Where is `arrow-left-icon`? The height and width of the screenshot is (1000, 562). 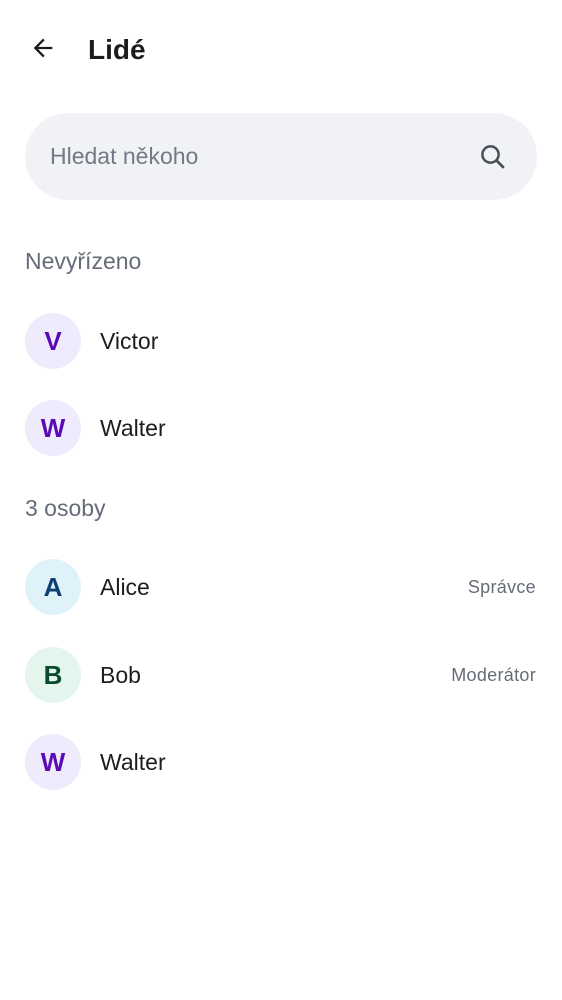 arrow-left-icon is located at coordinates (43, 50).